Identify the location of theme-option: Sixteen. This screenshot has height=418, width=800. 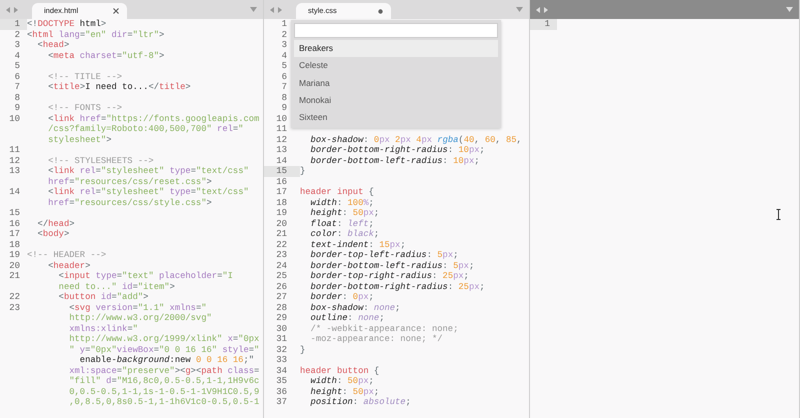
(396, 117).